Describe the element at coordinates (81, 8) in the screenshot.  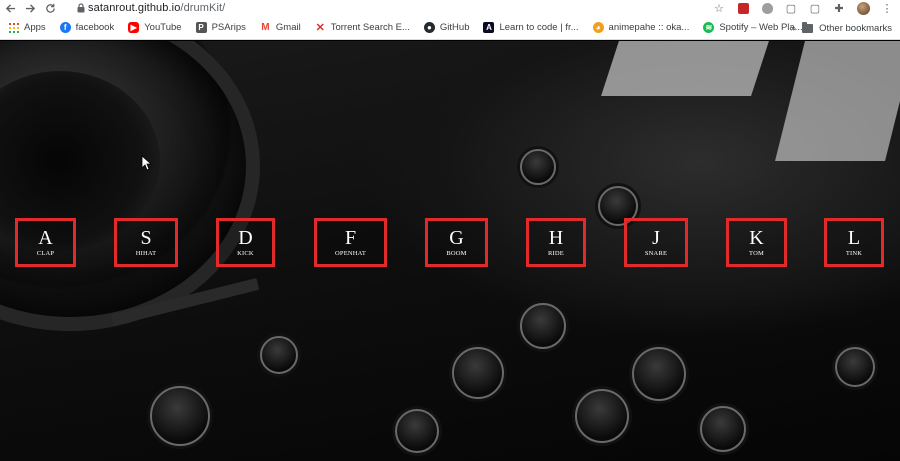
I see `lock-icon` at that location.